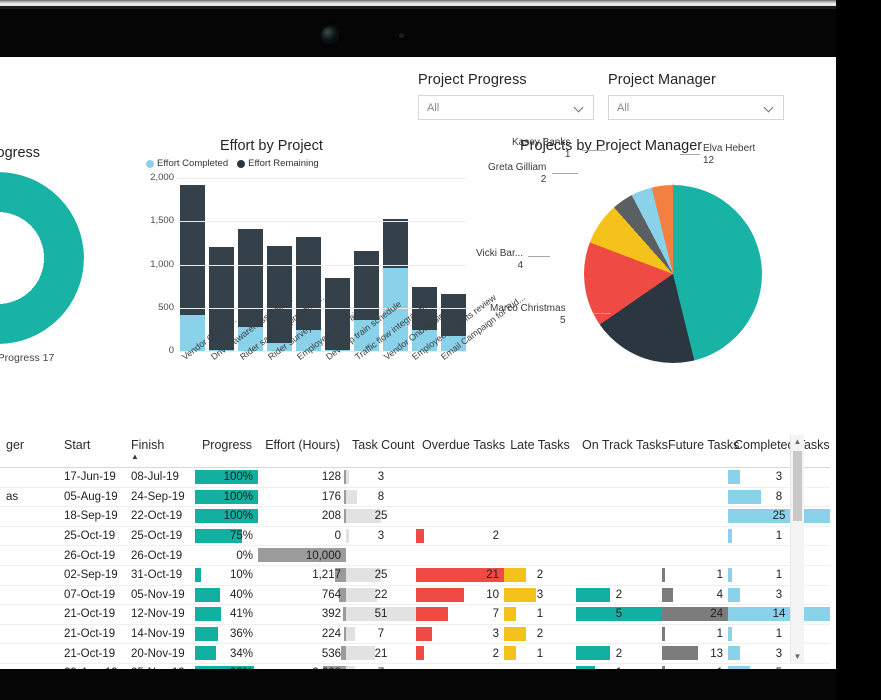 The width and height of the screenshot is (881, 700). Describe the element at coordinates (302, 614) in the screenshot. I see `cell-effort: 392` at that location.